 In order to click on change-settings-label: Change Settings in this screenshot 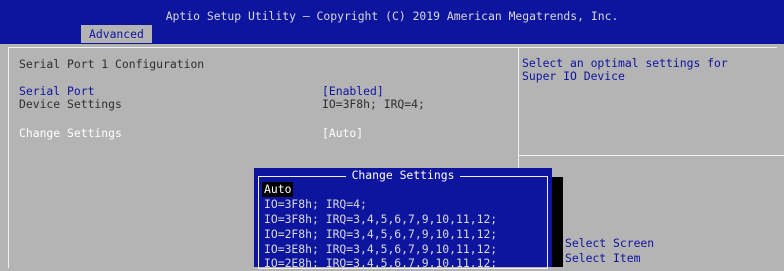, I will do `click(70, 133)`.